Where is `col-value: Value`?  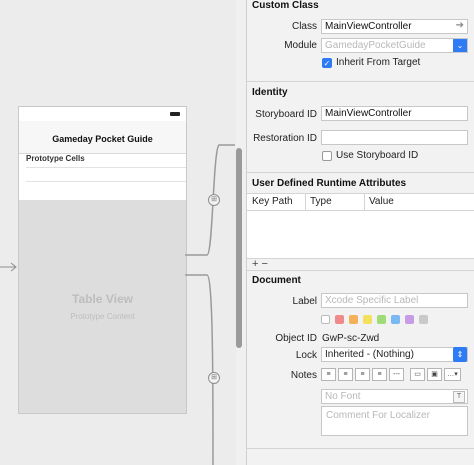 col-value: Value is located at coordinates (381, 201).